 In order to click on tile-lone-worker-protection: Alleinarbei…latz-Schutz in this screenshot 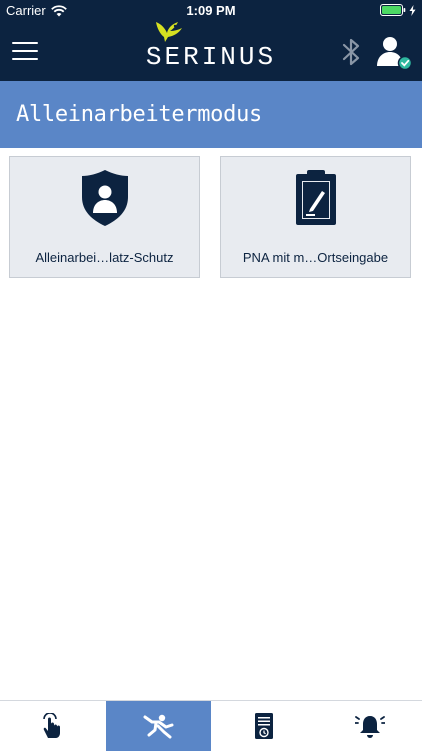, I will do `click(104, 217)`.